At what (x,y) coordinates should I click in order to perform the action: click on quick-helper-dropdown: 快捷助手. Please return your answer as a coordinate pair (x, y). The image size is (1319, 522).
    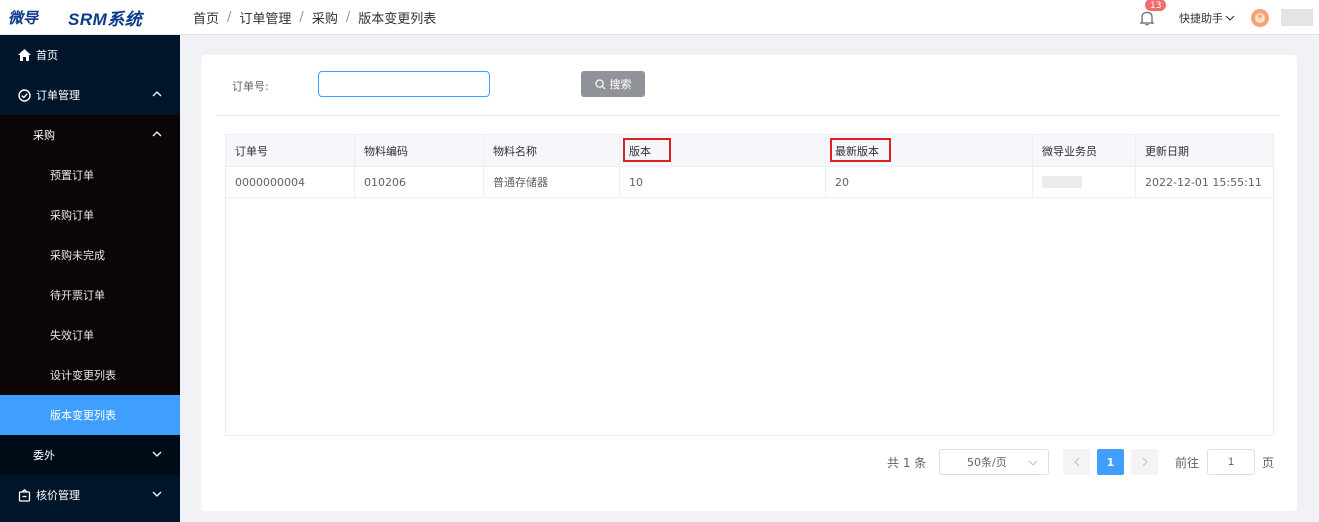
    Looking at the image, I should click on (1207, 18).